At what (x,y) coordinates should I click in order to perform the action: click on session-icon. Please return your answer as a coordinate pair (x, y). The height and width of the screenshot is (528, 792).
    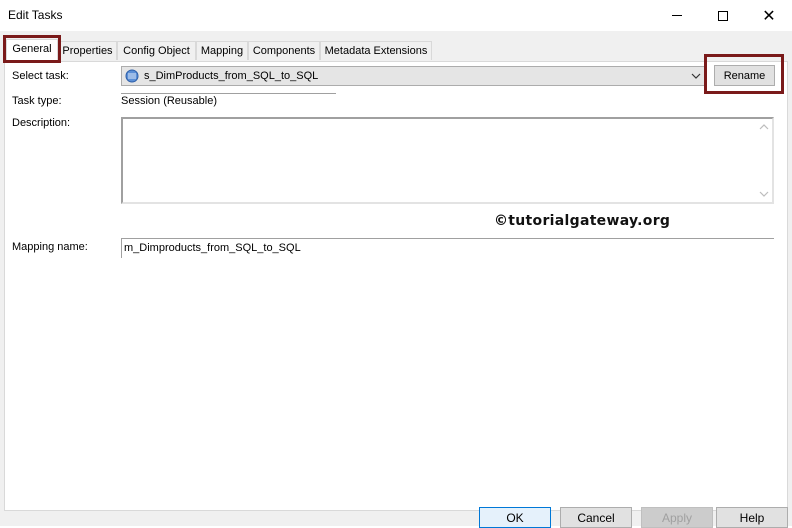
    Looking at the image, I should click on (132, 76).